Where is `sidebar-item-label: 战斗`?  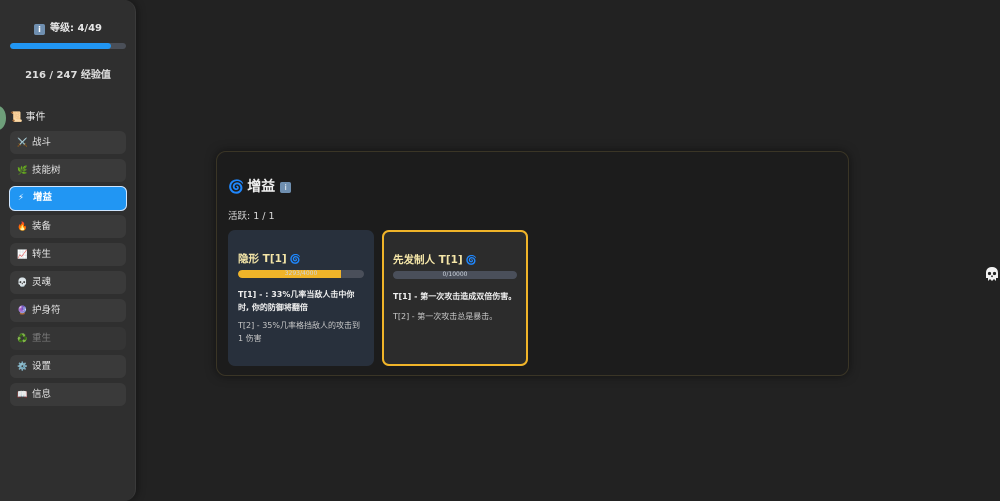 sidebar-item-label: 战斗 is located at coordinates (42, 142).